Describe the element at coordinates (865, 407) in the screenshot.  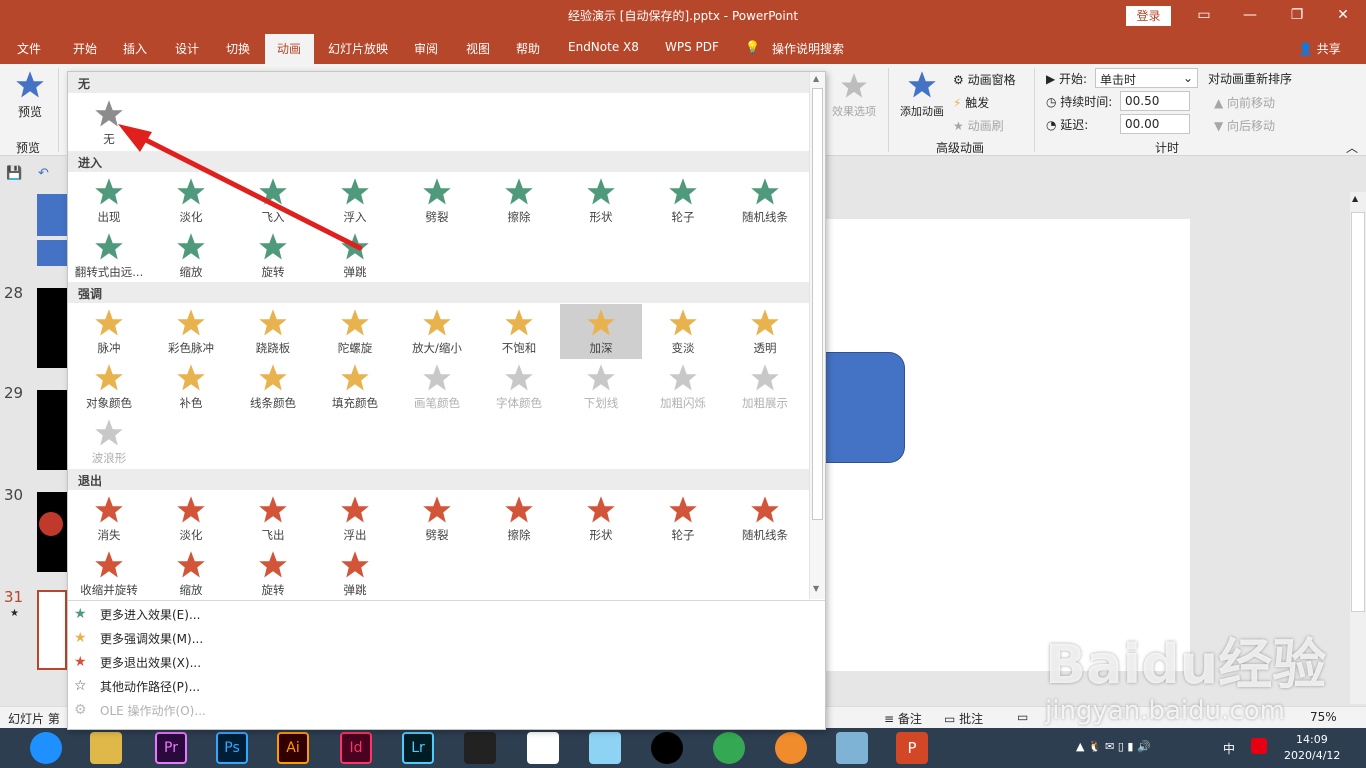
I see `rounded-rectangle-shape` at that location.